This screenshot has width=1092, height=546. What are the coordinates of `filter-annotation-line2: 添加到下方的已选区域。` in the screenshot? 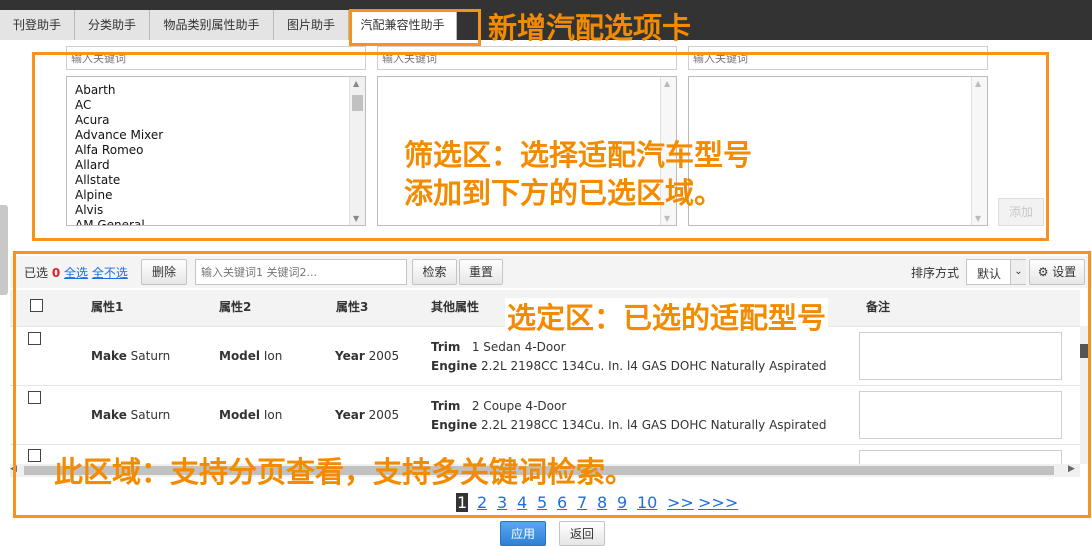 It's located at (564, 193).